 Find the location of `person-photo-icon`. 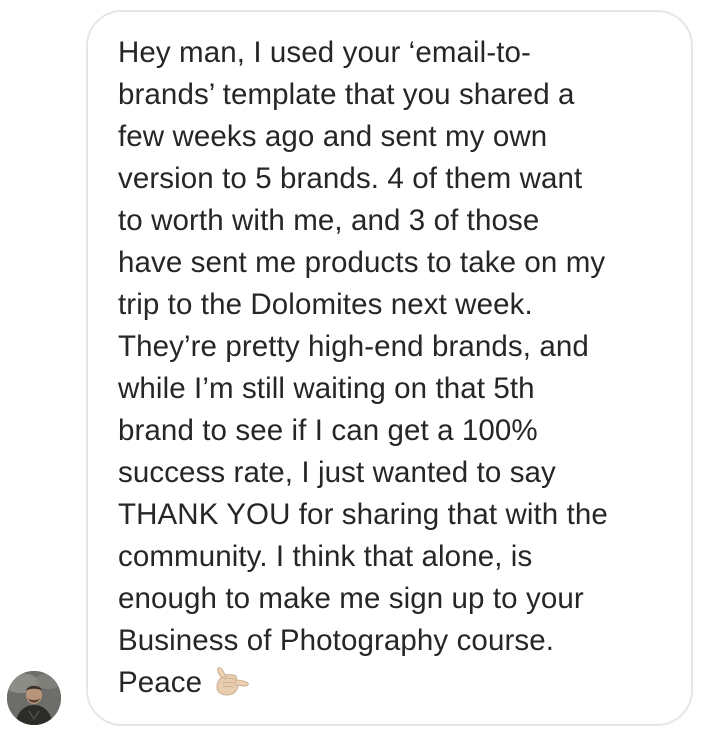

person-photo-icon is located at coordinates (34, 698).